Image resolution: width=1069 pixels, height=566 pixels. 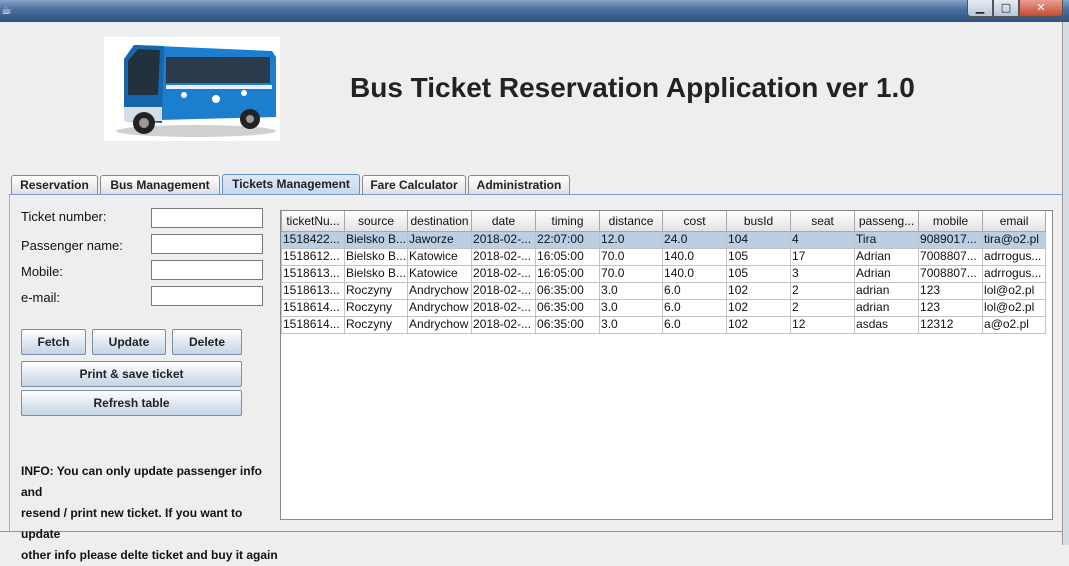 I want to click on tab-administration: Administration, so click(x=519, y=184).